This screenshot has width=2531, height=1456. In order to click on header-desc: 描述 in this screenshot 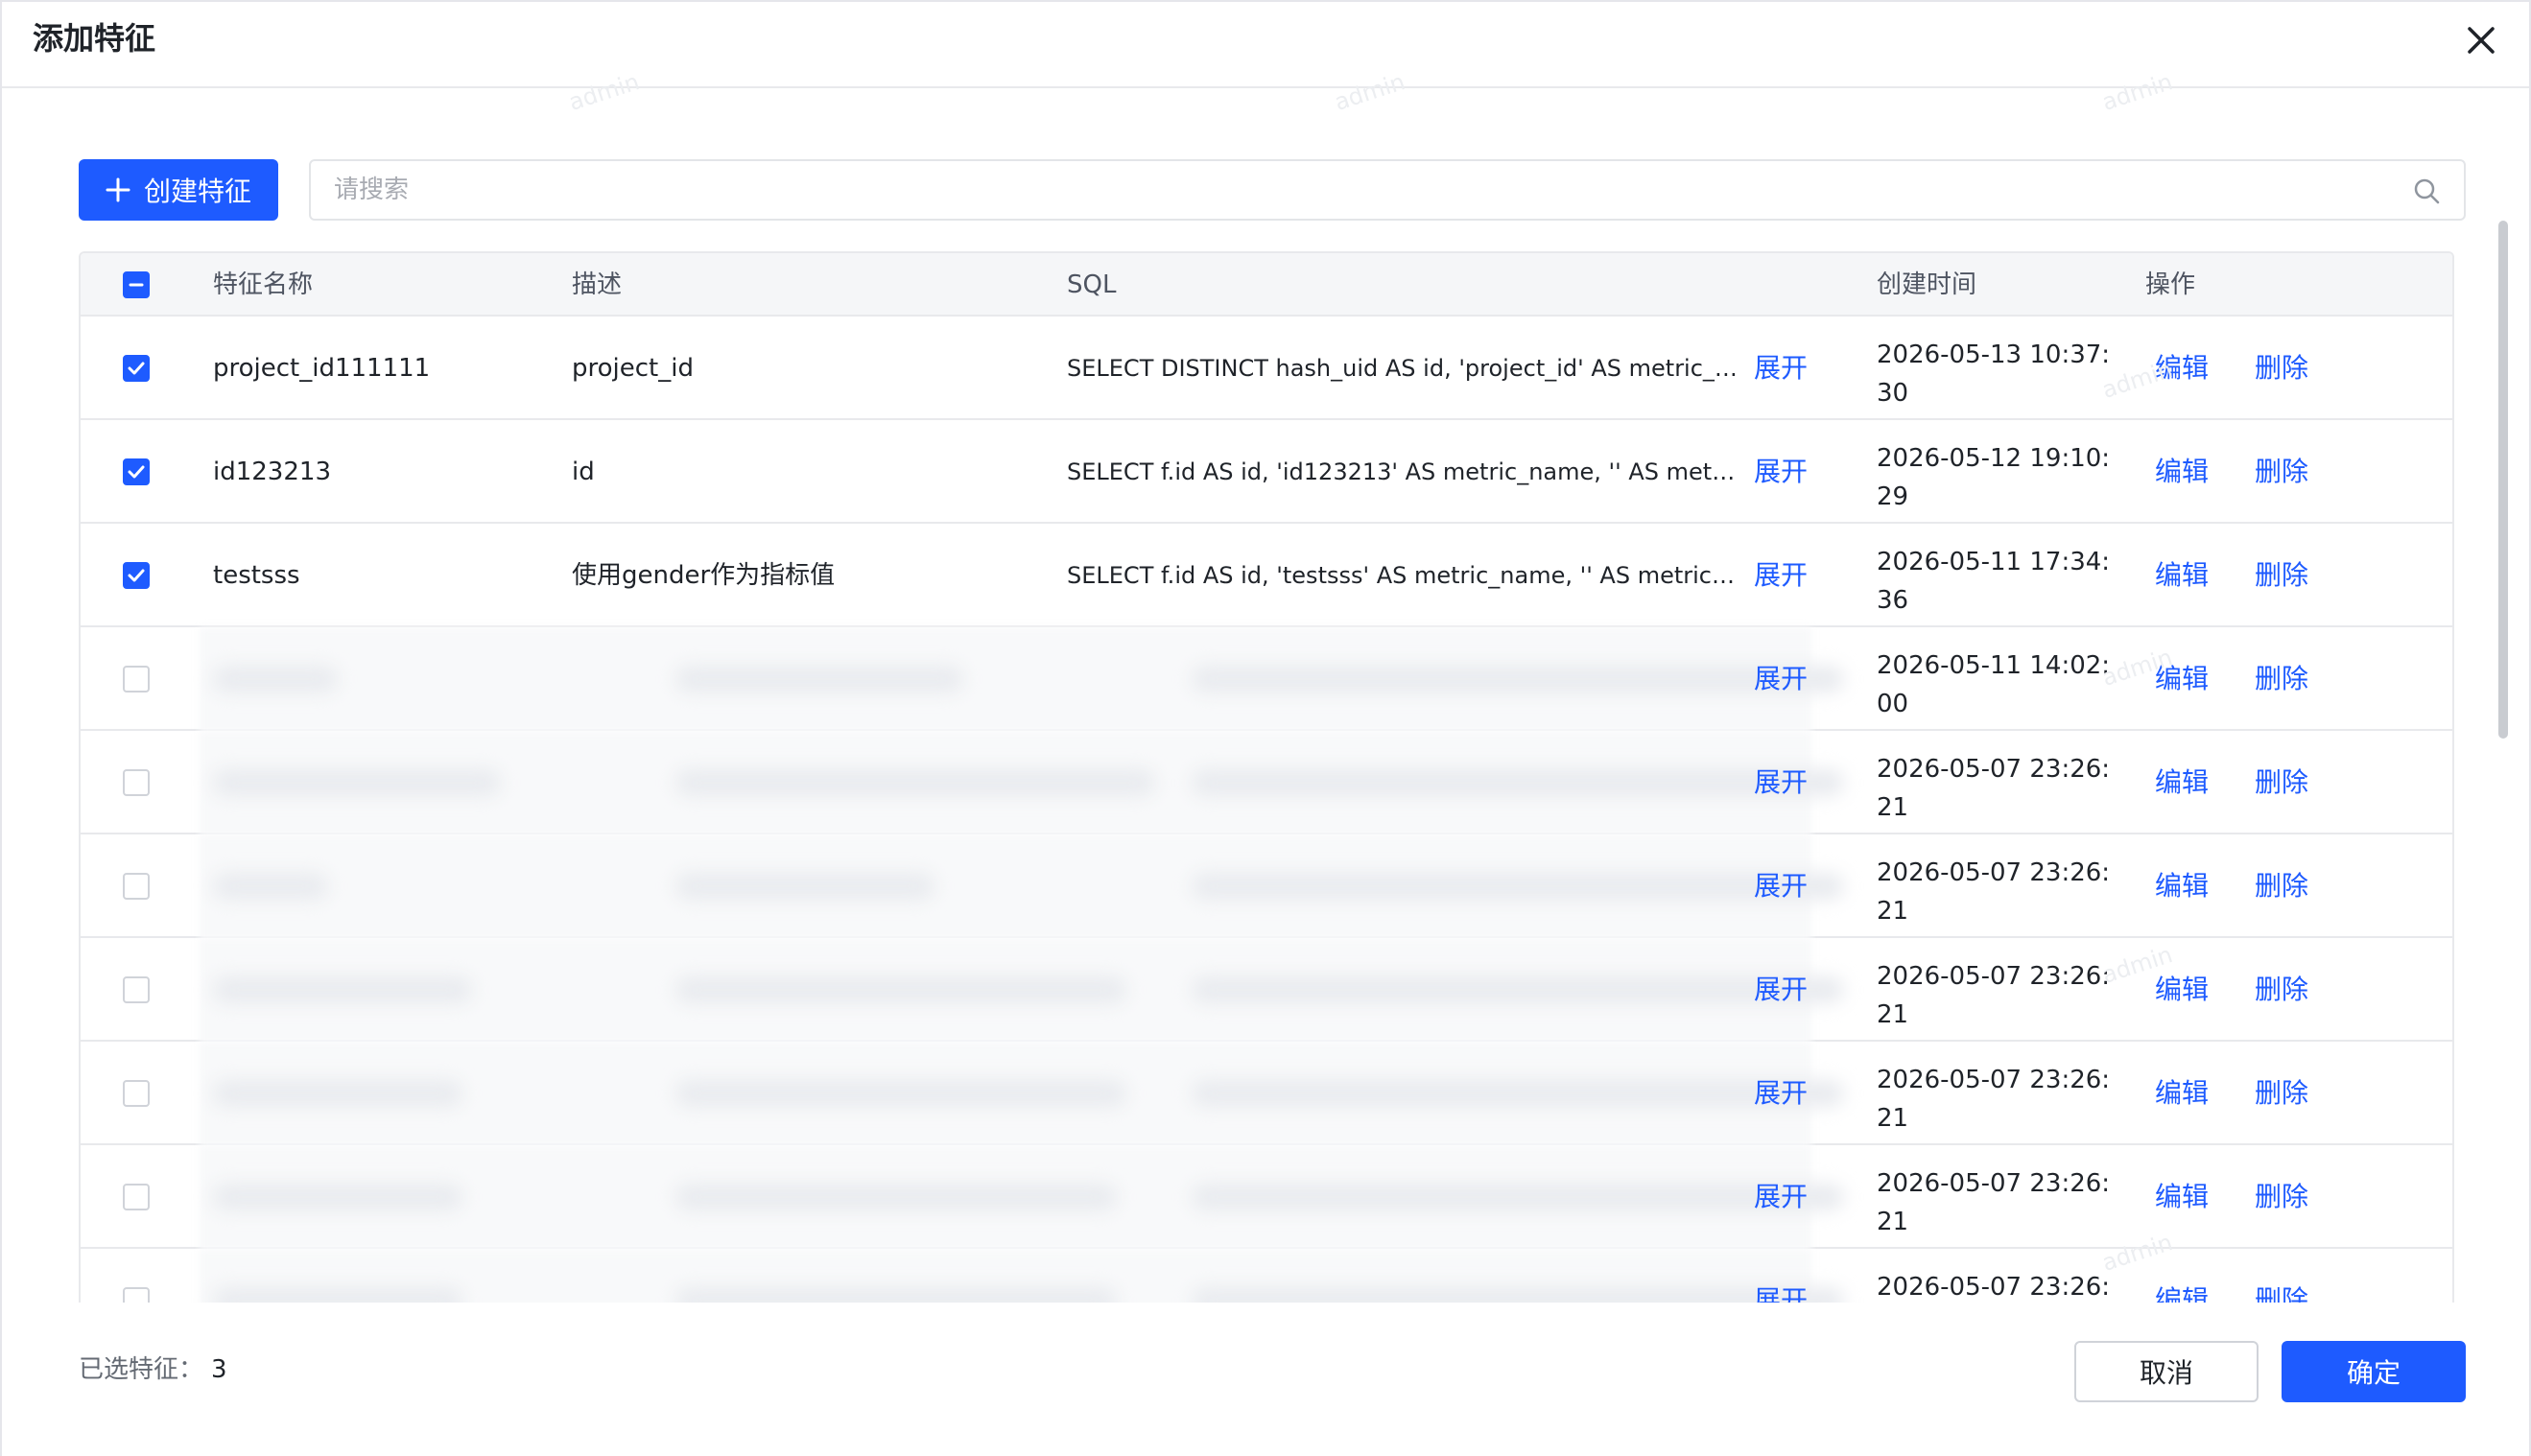, I will do `click(597, 285)`.